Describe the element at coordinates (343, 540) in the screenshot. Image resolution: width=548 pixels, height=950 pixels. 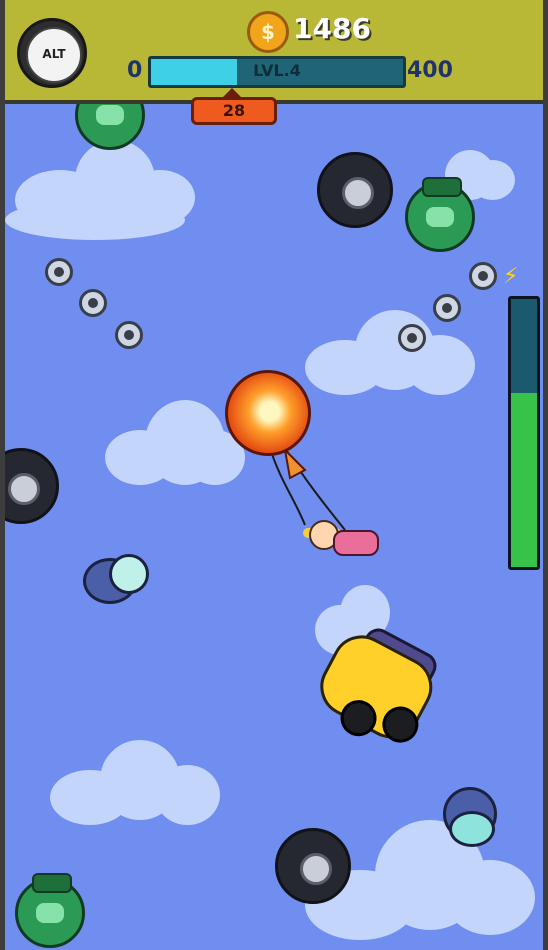
I see `girl-hanging-from-balloon` at that location.